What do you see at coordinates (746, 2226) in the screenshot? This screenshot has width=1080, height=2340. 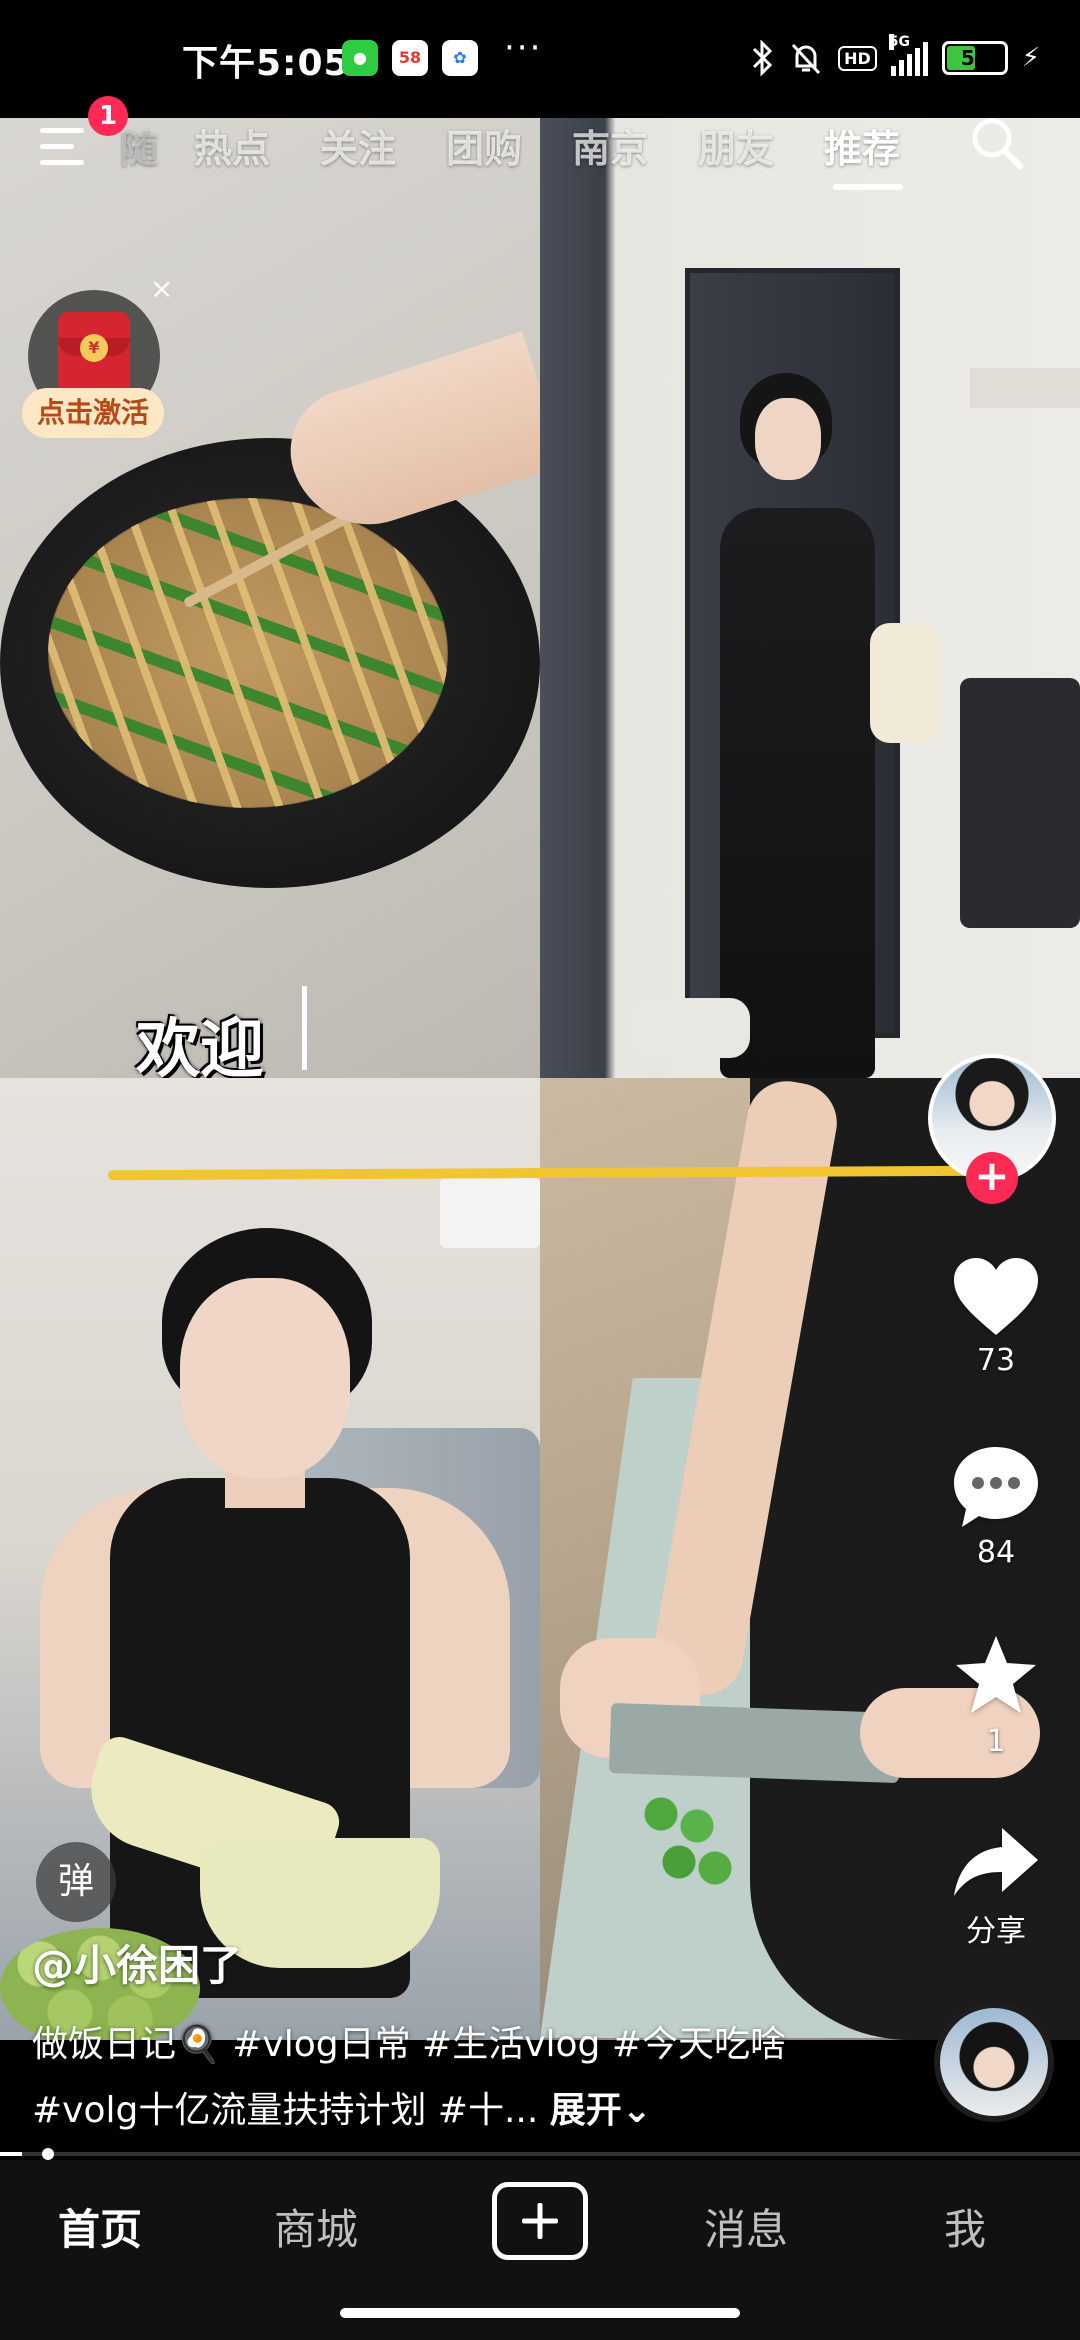 I see `nav-messages: 消息` at bounding box center [746, 2226].